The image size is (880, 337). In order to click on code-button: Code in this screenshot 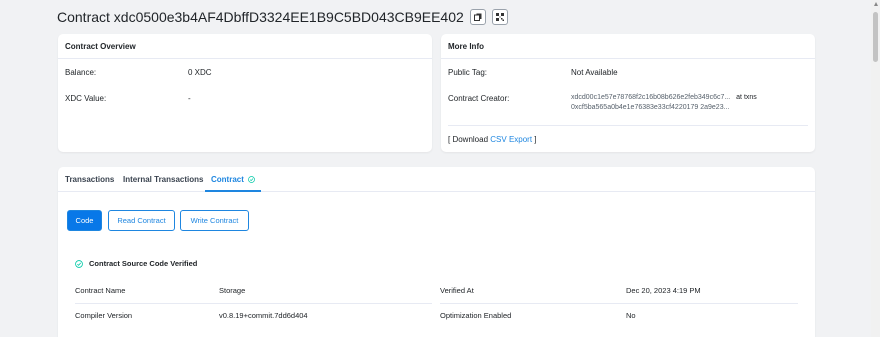, I will do `click(84, 220)`.